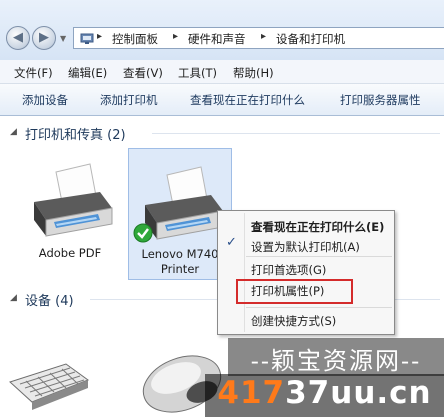  Describe the element at coordinates (305, 247) in the screenshot. I see `menu-item-set-as-default: 设置为默认打印机(A)` at that location.